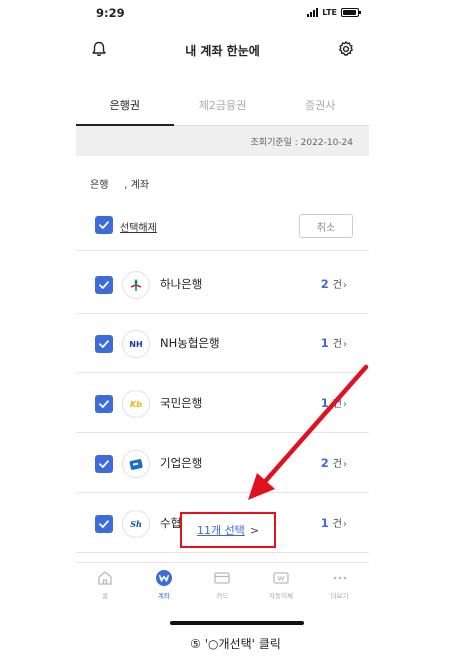 Image resolution: width=471 pixels, height=663 pixels. I want to click on selected-count-label: 11개 선택, so click(220, 530).